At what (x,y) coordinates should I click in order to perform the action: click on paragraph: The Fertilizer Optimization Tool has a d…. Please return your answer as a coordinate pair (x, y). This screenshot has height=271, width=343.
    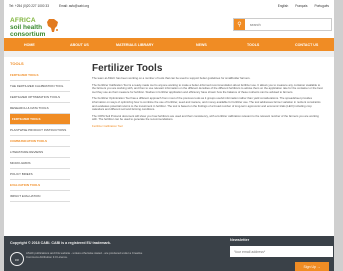
    Looking at the image, I should click on (206, 104).